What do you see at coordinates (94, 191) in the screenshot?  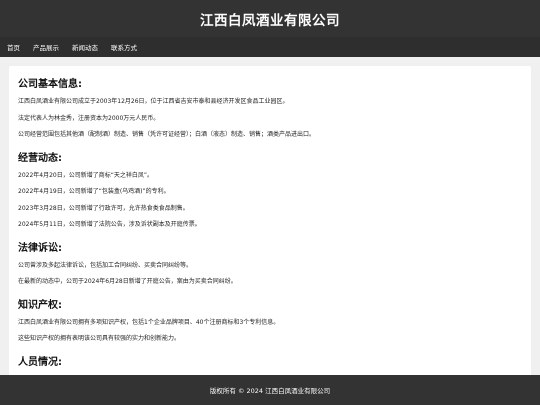 I see `paragraph: 2022年4月19日，公司新增了“包装盒(乌鸡酒)”的专利。` at bounding box center [94, 191].